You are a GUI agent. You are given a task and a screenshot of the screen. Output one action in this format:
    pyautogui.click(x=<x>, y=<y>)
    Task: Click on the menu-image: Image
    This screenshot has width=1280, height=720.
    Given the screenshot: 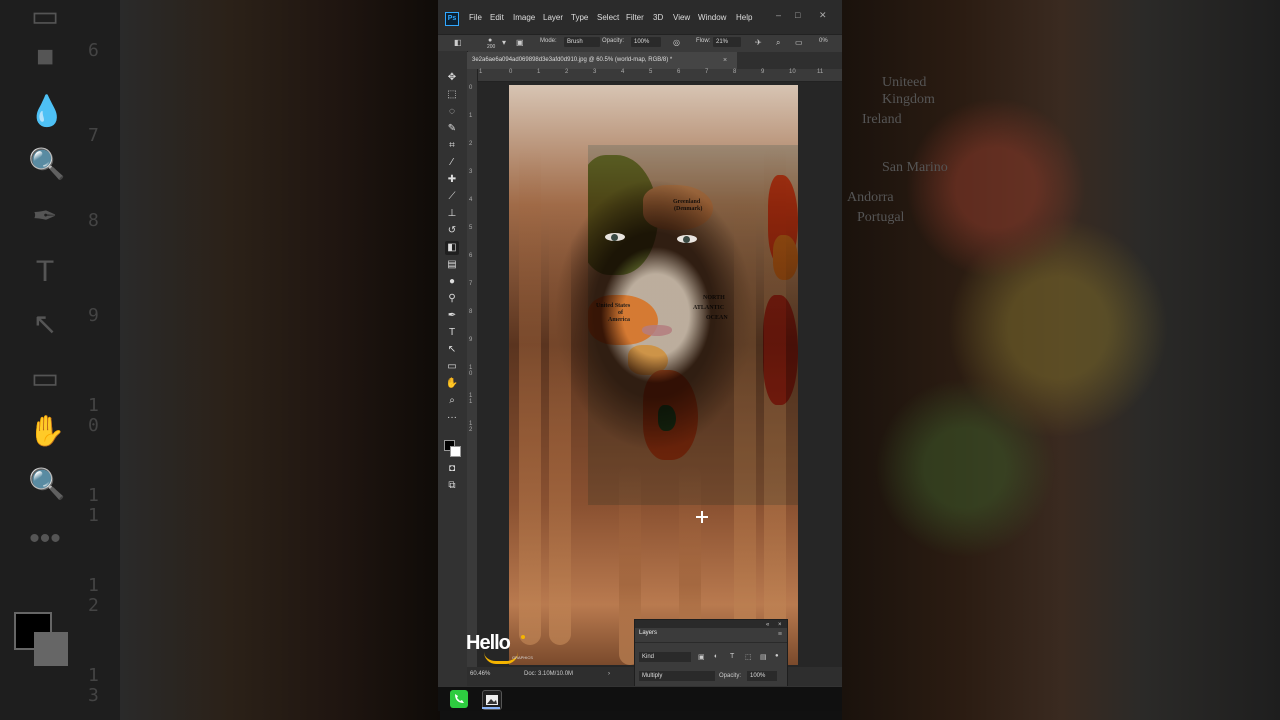 What is the action you would take?
    pyautogui.click(x=524, y=17)
    